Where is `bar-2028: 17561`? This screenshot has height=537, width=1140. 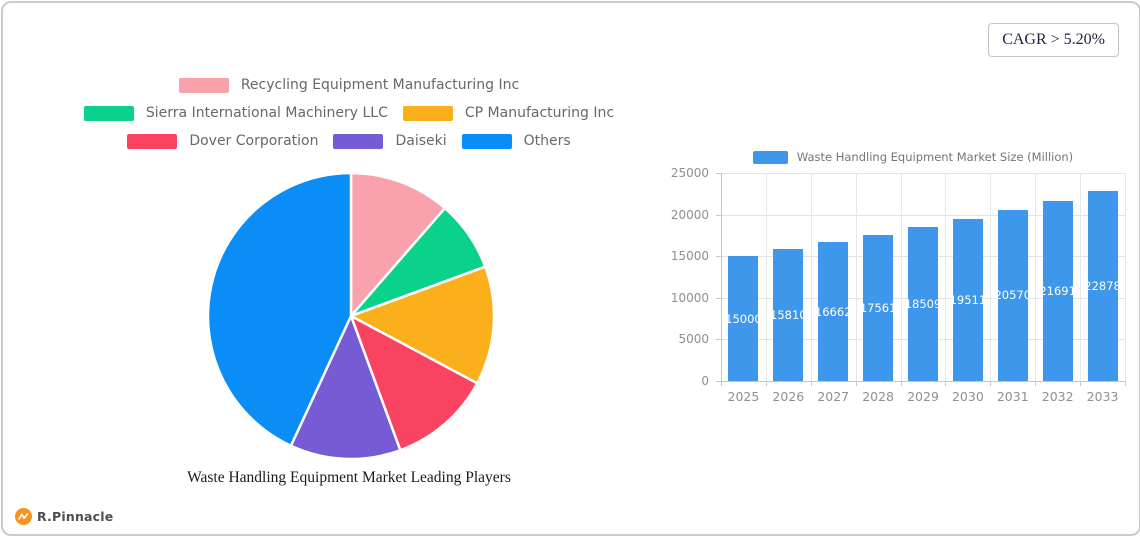 bar-2028: 17561 is located at coordinates (878, 307).